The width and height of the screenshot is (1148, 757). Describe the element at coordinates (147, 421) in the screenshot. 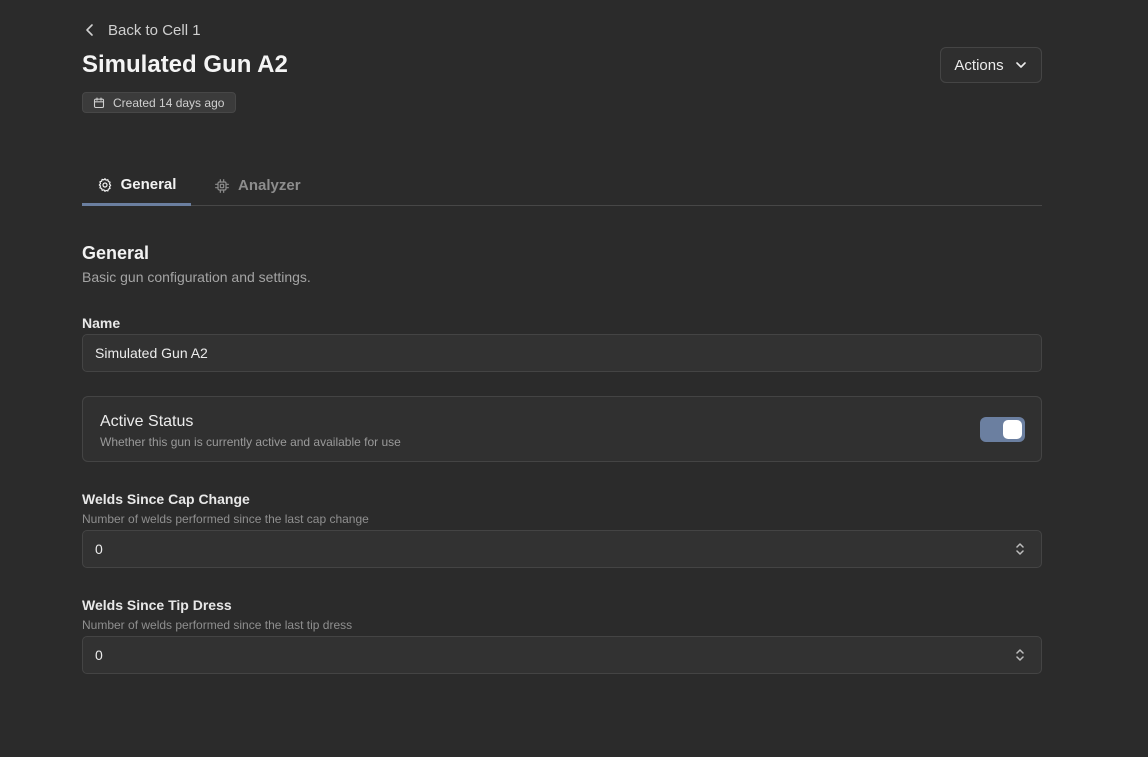

I see `active-status-title: Active Status` at that location.